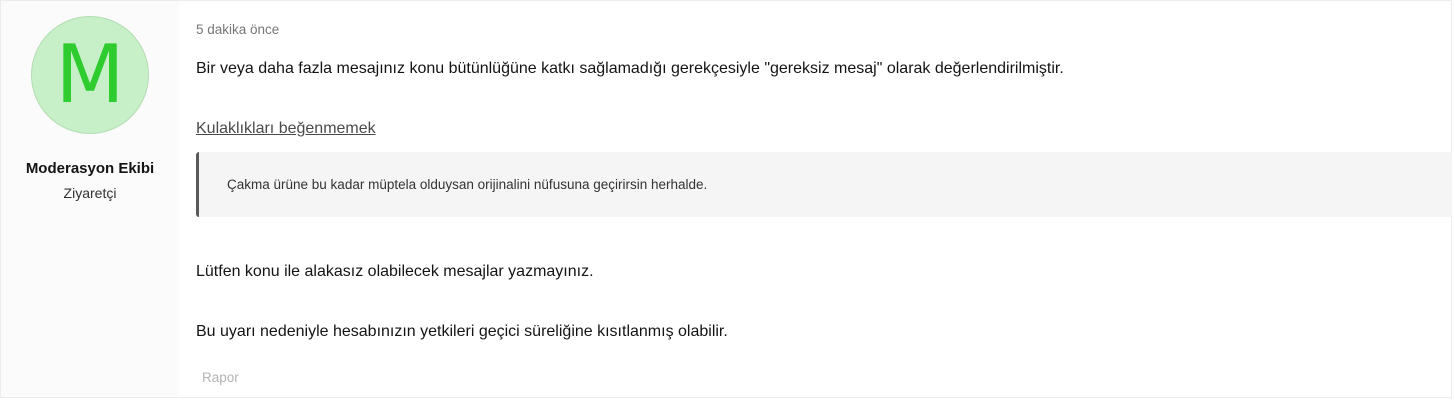  Describe the element at coordinates (90, 168) in the screenshot. I see `username: Moderasyon Ekibi` at that location.